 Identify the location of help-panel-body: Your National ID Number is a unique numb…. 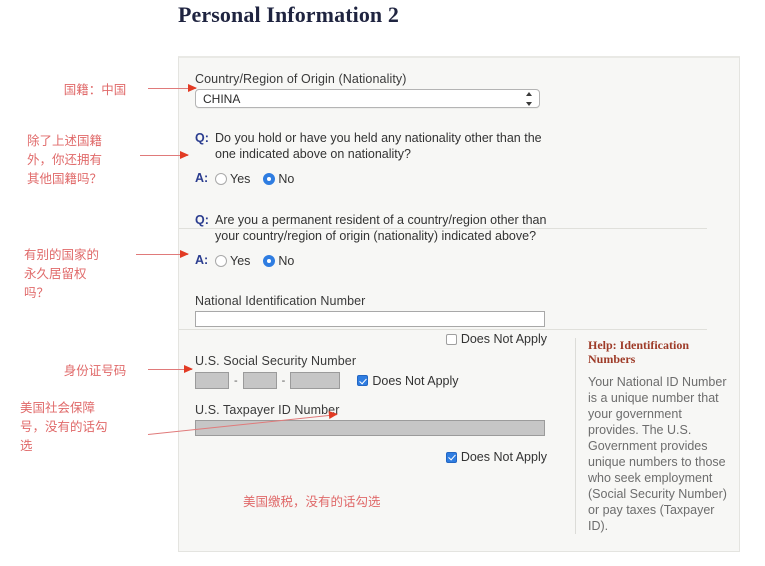
(657, 454).